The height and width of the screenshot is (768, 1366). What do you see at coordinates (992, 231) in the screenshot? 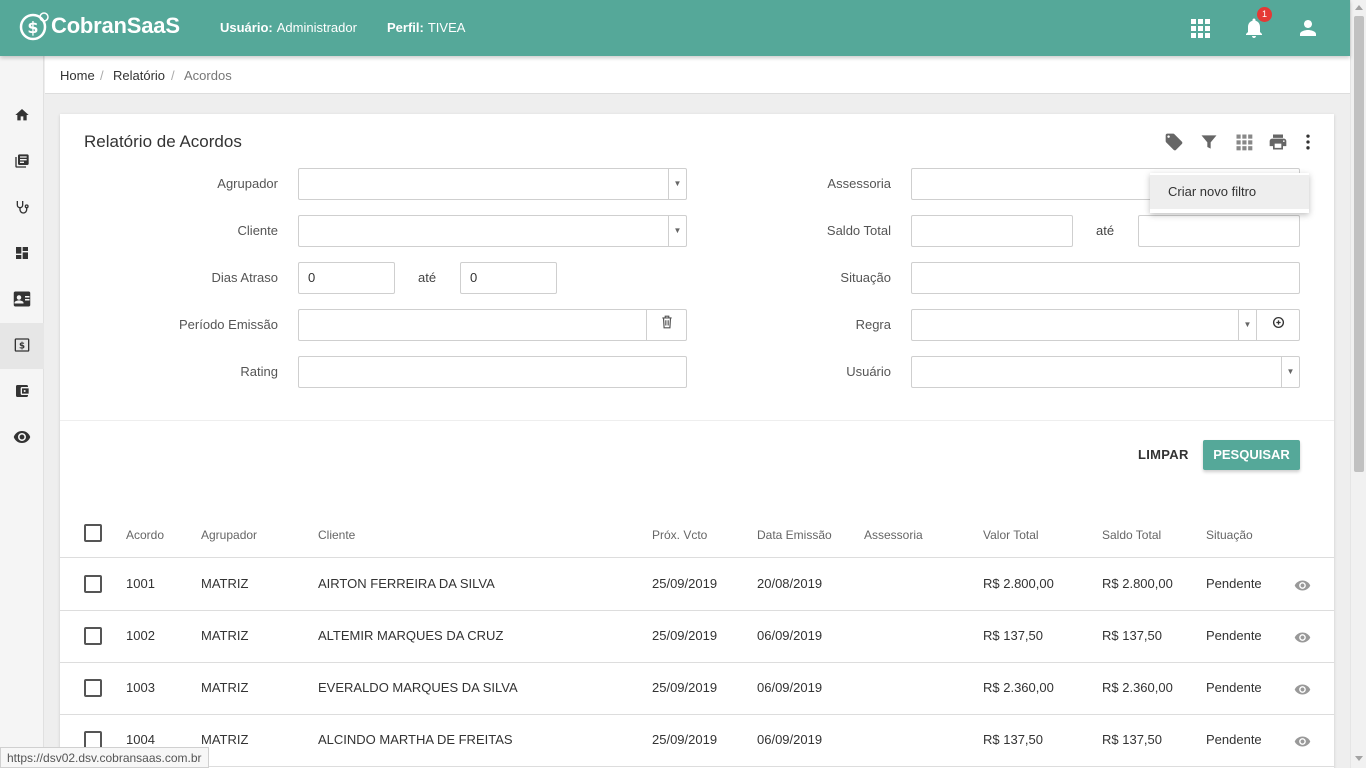
I see `saldo-total-from-input` at bounding box center [992, 231].